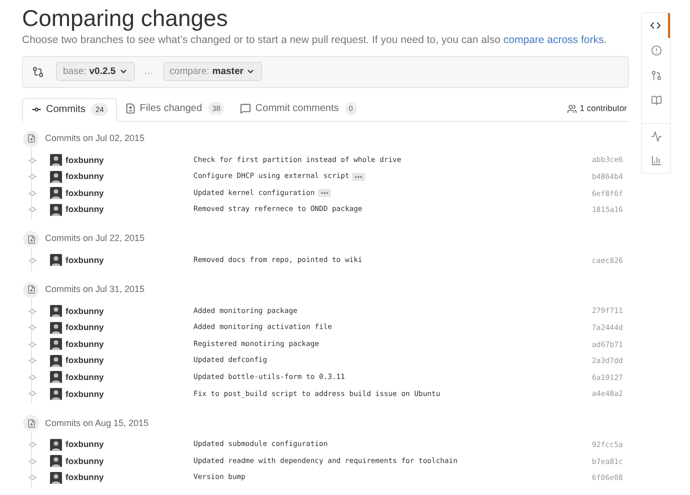 The height and width of the screenshot is (495, 690). I want to click on base-branch-button: base: v0.2.5, so click(95, 72).